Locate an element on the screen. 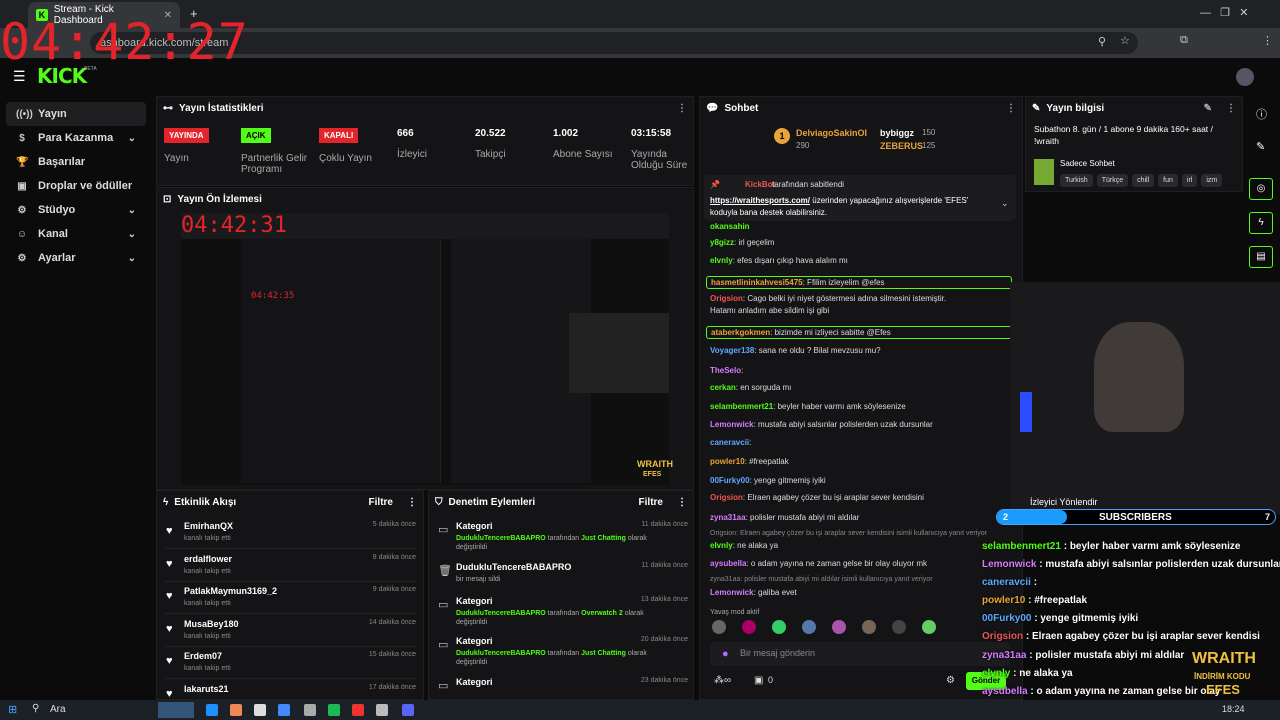 This screenshot has height=720, width=1280. windows-start-icon: ⊞ is located at coordinates (12, 709).